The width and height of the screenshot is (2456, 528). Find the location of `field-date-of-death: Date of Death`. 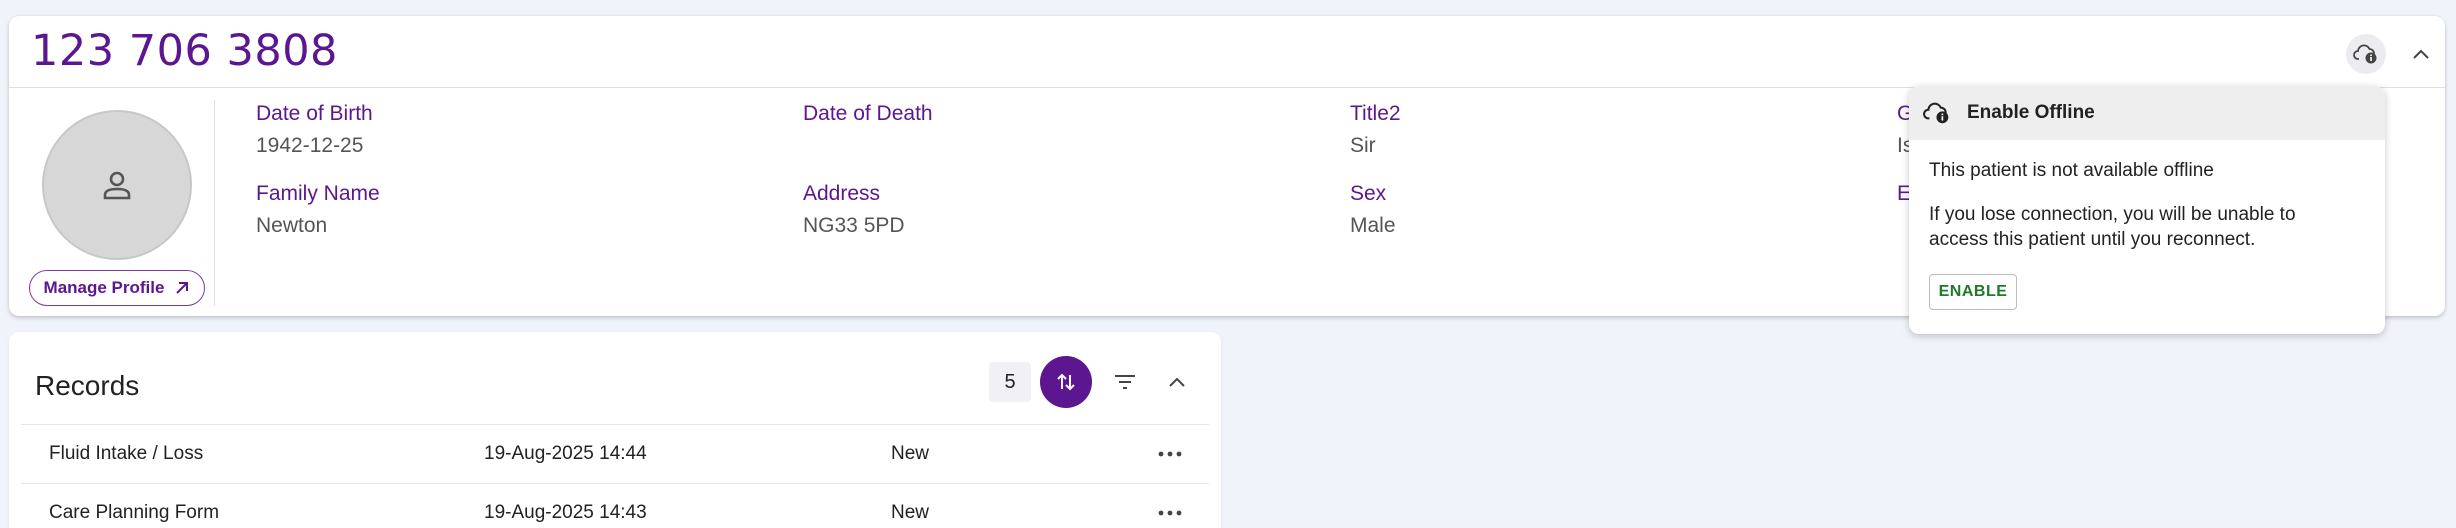

field-date-of-death: Date of Death is located at coordinates (868, 118).